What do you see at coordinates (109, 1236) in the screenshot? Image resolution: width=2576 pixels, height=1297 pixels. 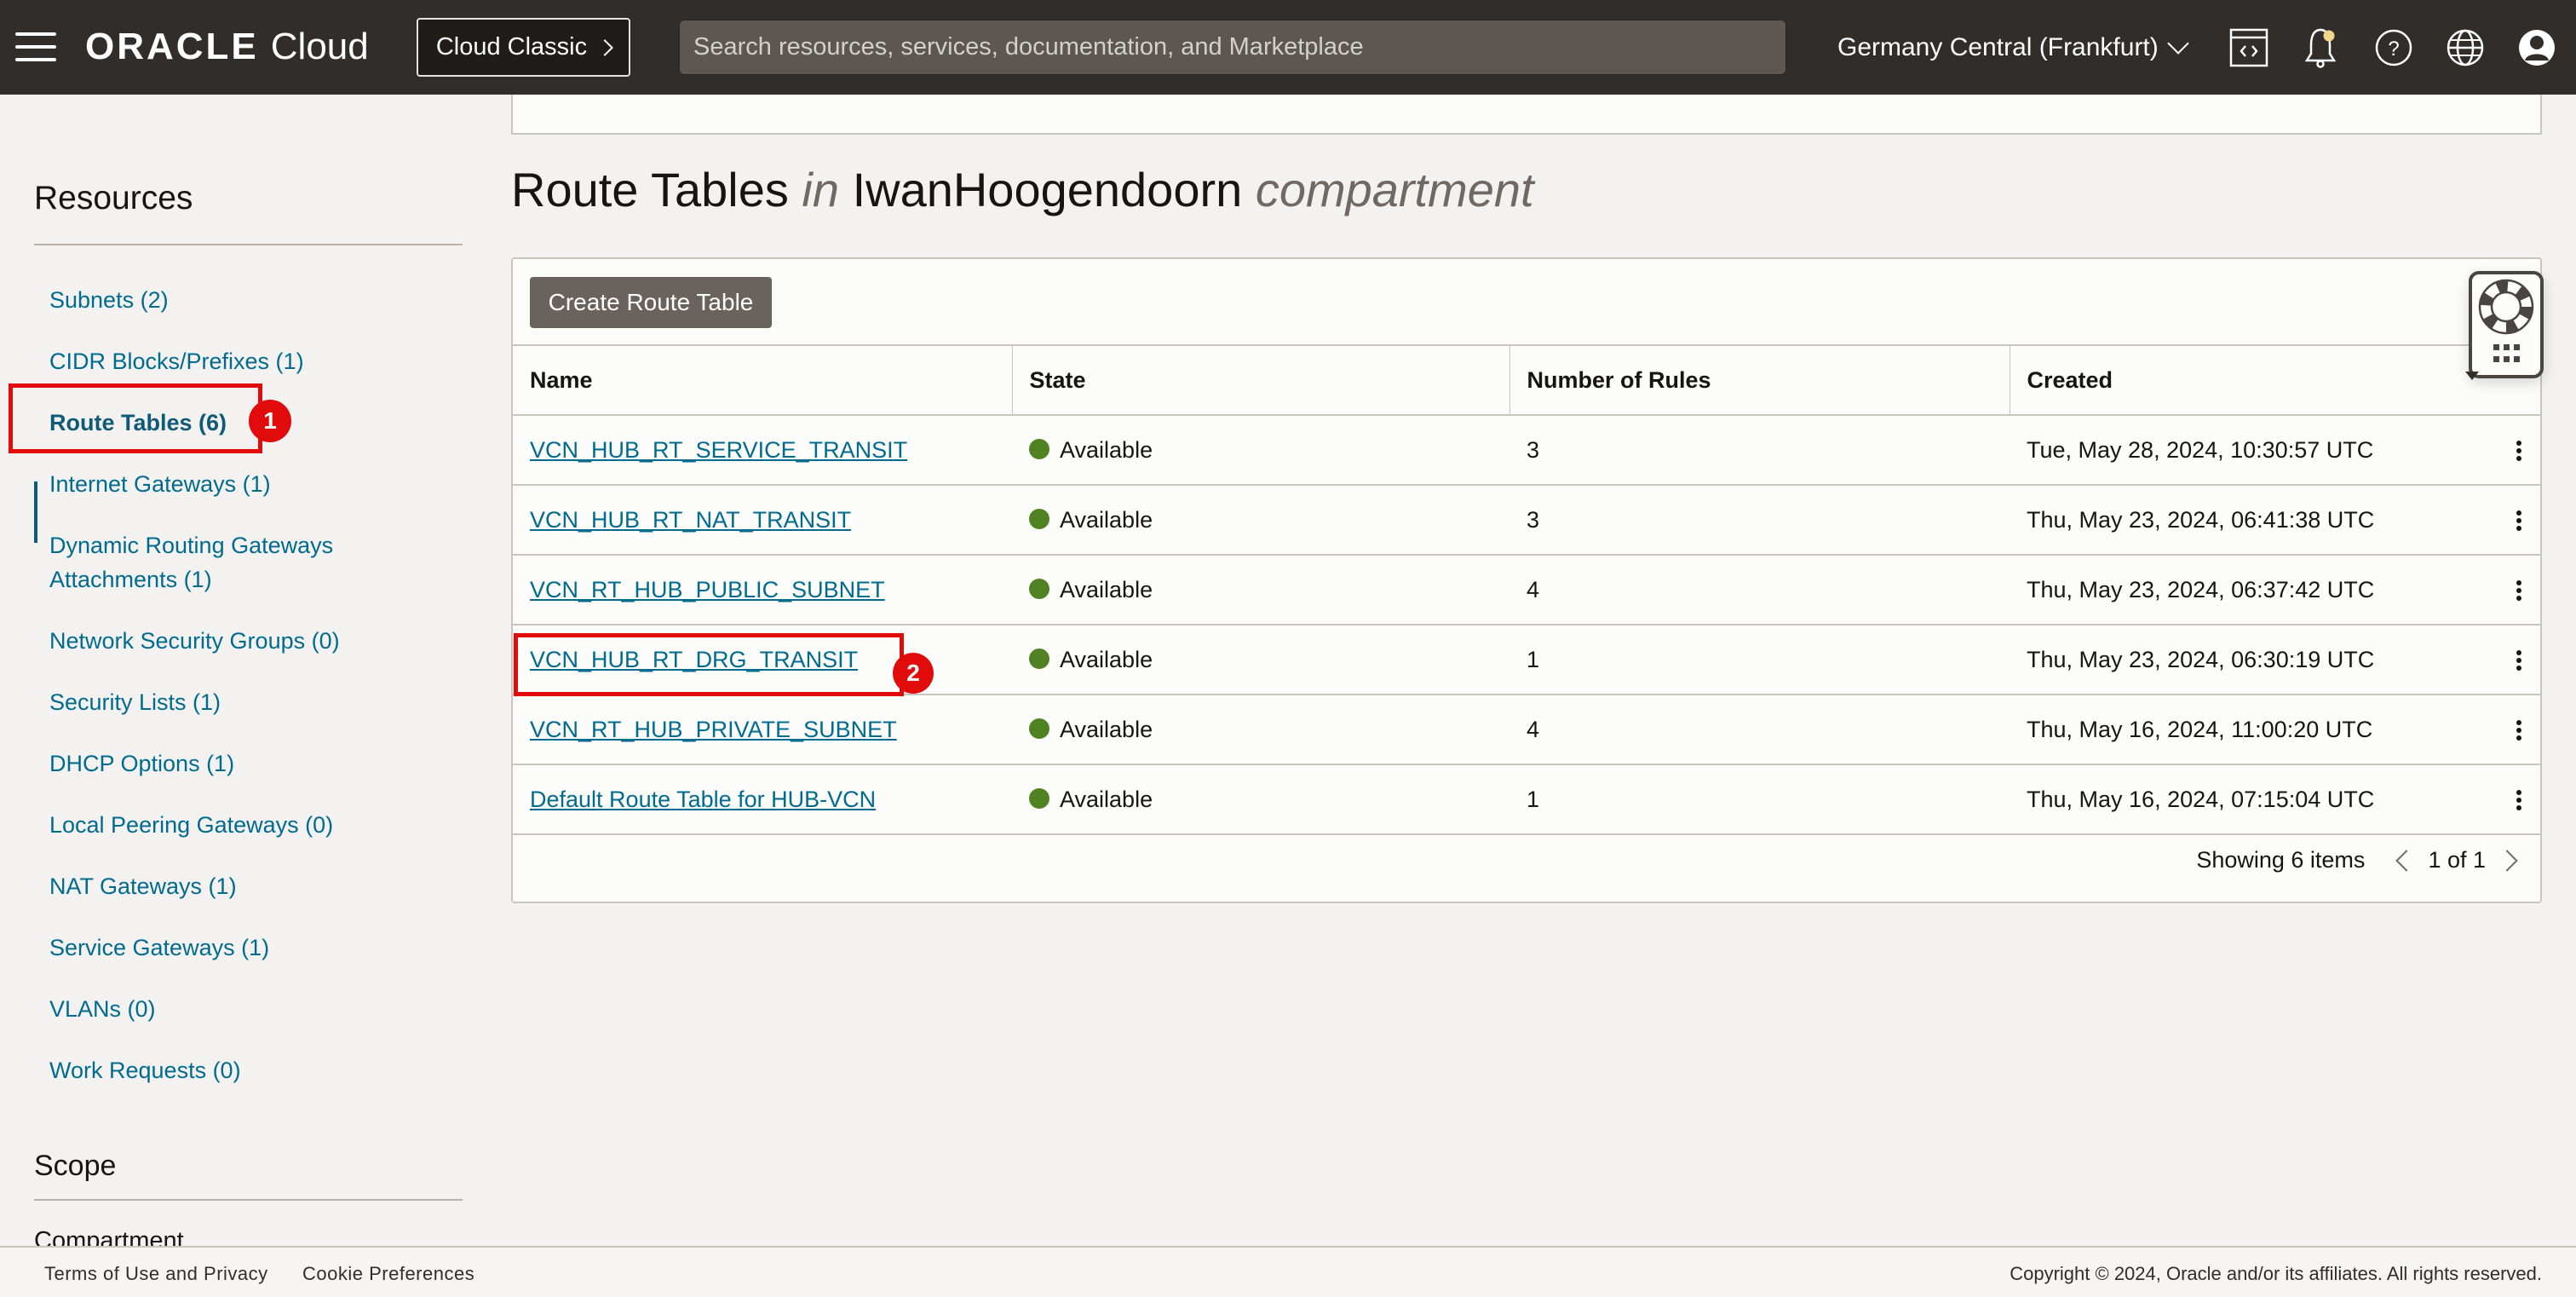 I see `compartment-label: Compartment` at bounding box center [109, 1236].